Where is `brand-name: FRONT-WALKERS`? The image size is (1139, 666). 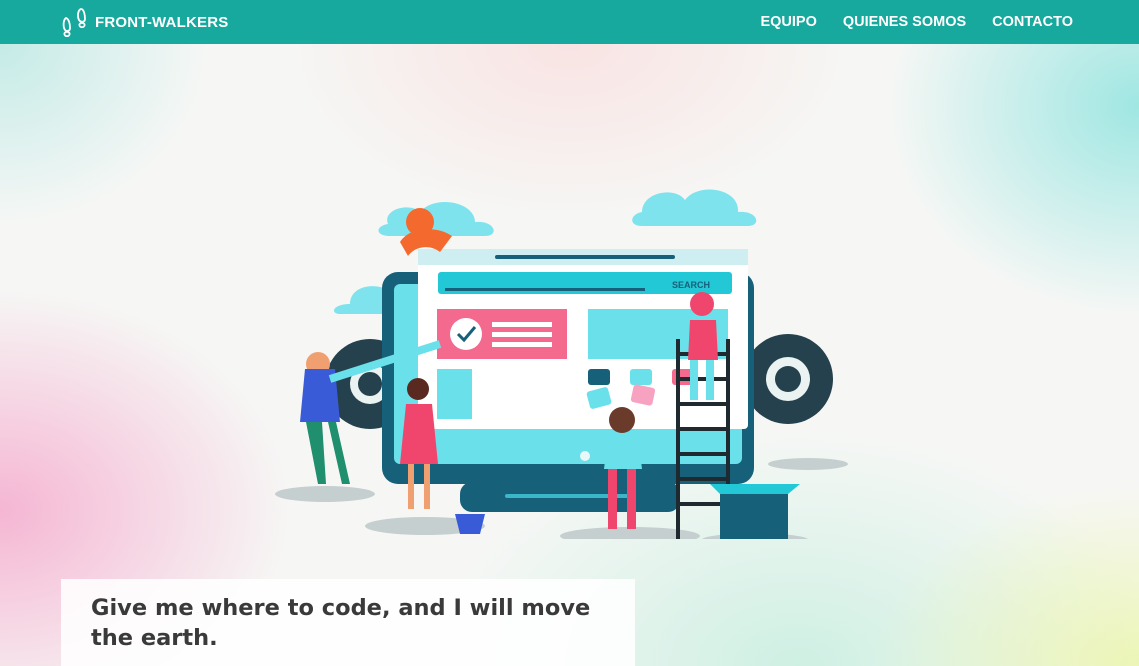 brand-name: FRONT-WALKERS is located at coordinates (162, 22).